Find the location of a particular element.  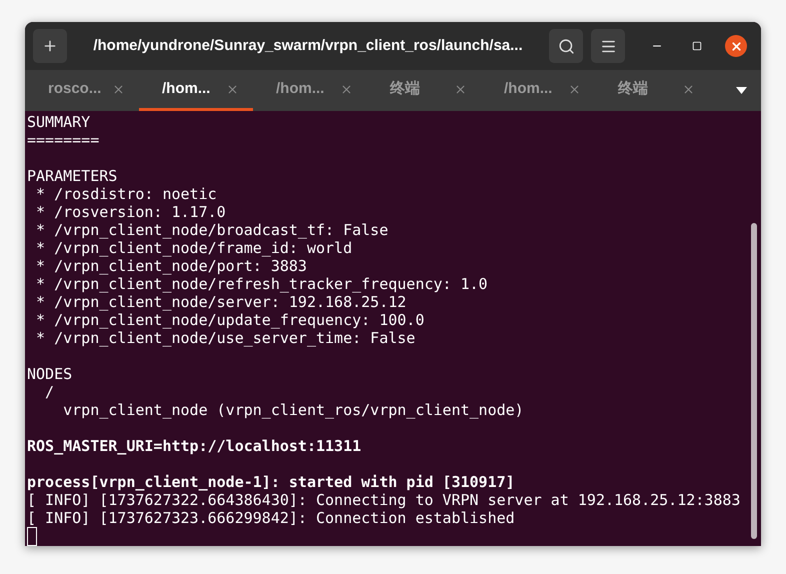

new-tab-button is located at coordinates (50, 46).